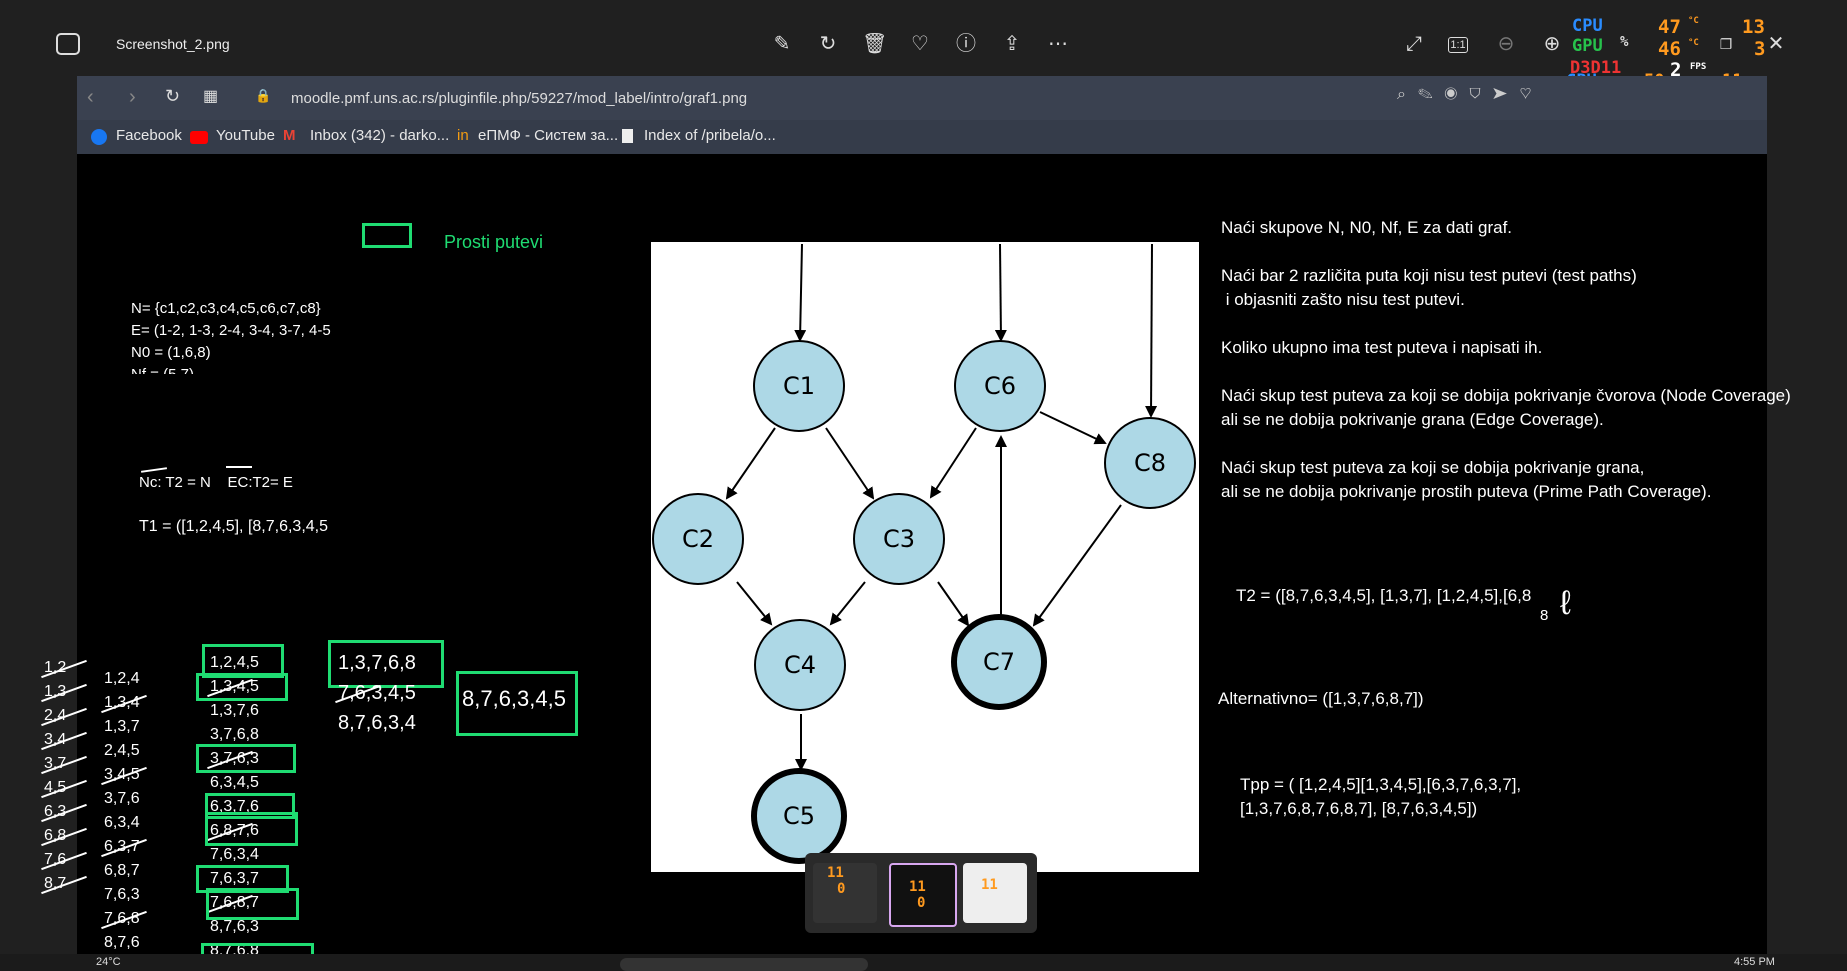 The image size is (1847, 971). Describe the element at coordinates (1458, 45) in the screenshot. I see `actual-size-icon: 1:1` at that location.